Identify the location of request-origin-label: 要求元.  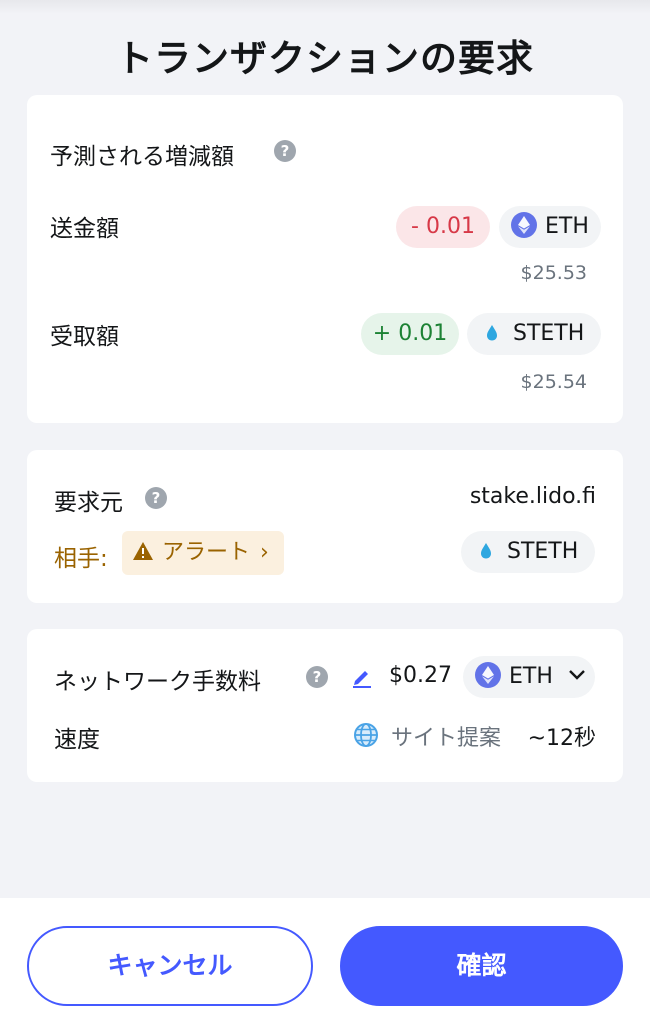
(88, 503).